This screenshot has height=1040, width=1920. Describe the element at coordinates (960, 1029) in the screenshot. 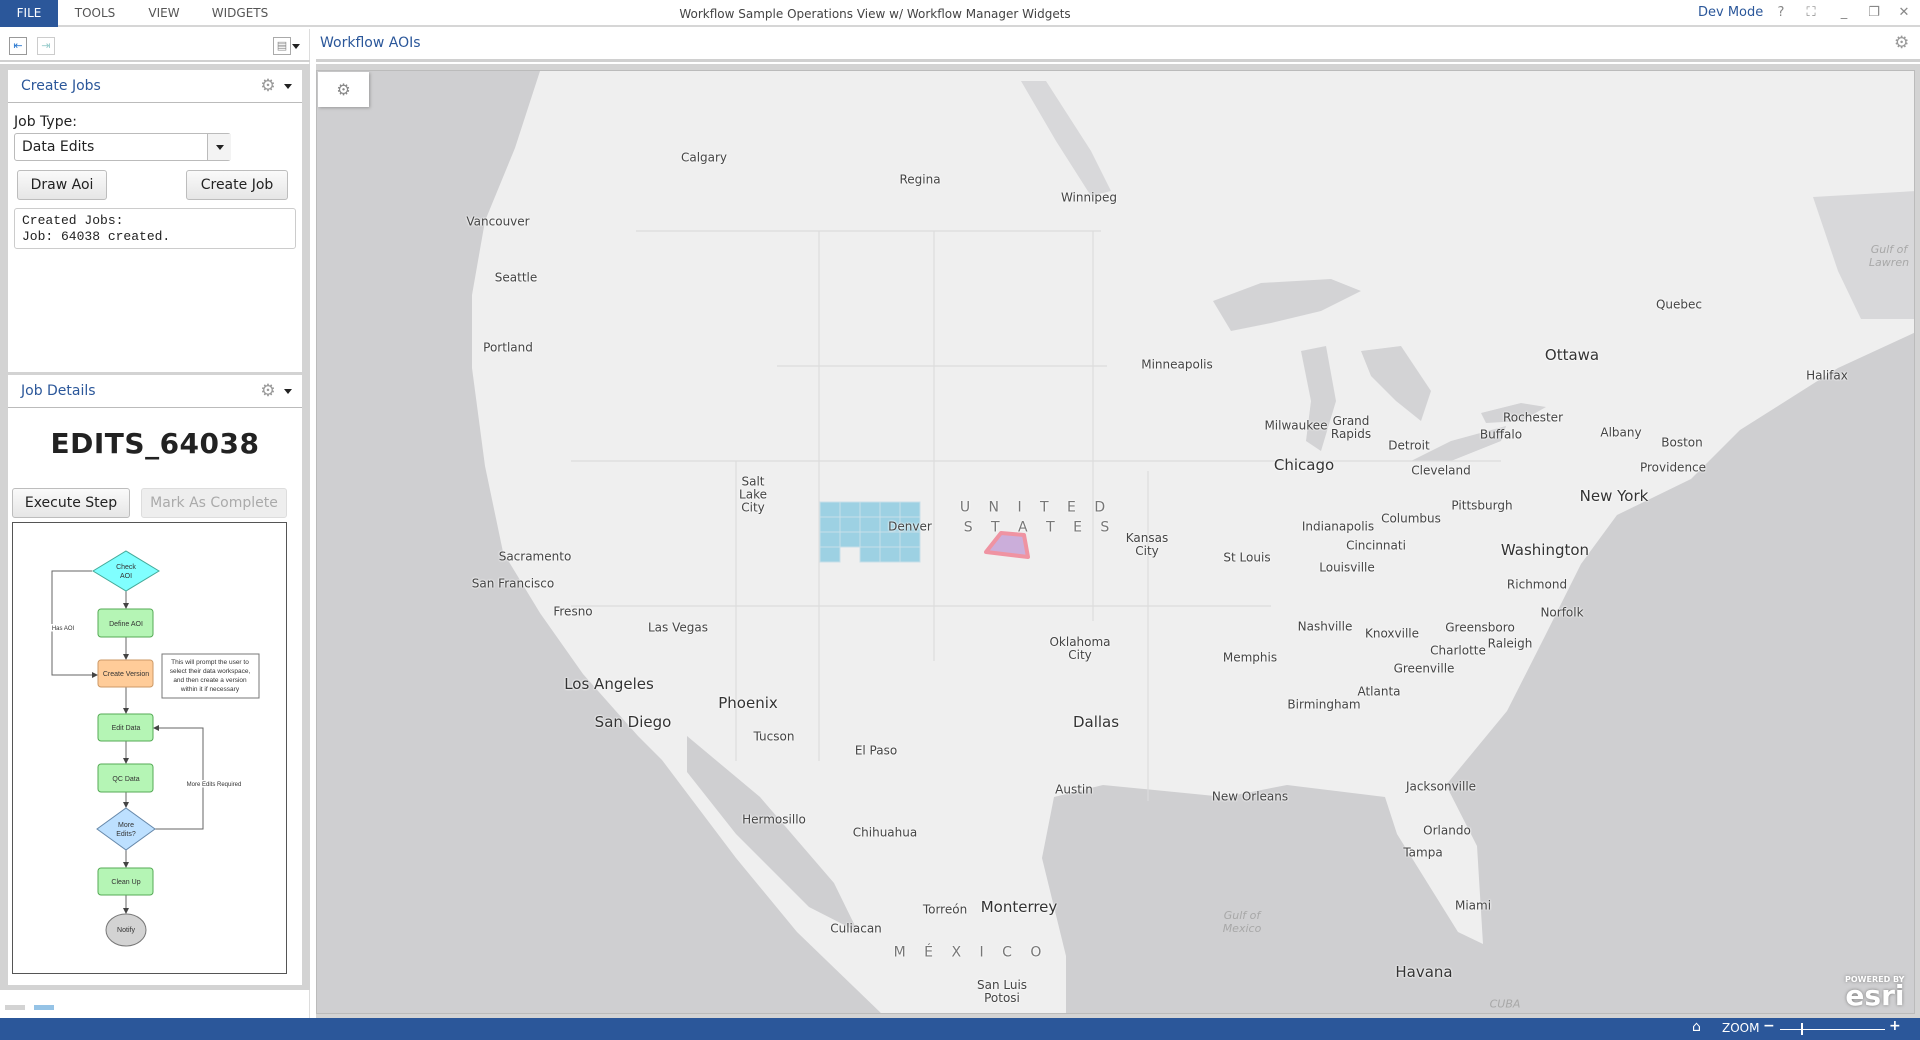

I see `status-bar: ⌂ ZOOM − +` at that location.